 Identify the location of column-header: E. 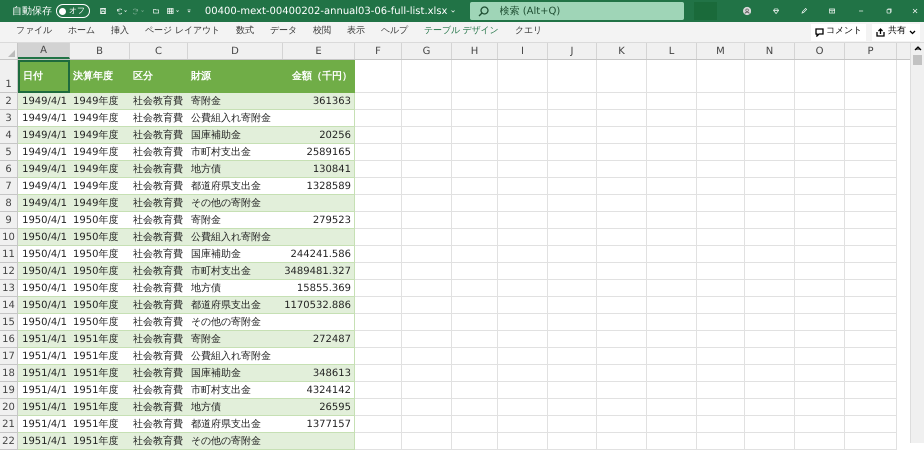
(319, 51).